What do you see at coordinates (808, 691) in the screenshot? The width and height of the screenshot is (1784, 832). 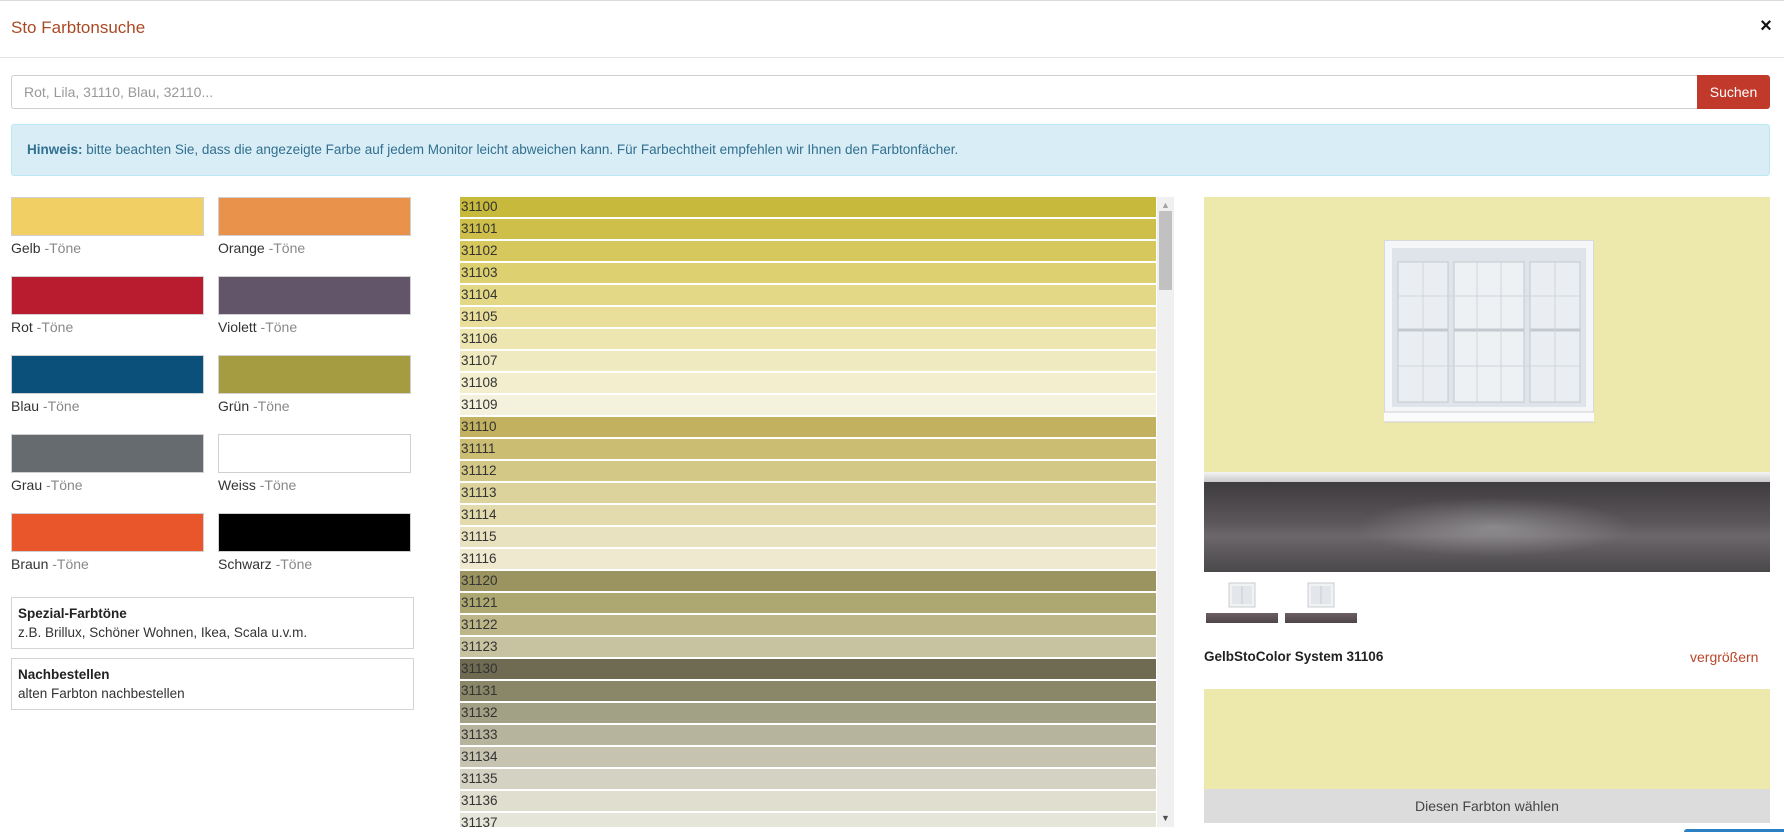 I see `shade-row: 31131` at bounding box center [808, 691].